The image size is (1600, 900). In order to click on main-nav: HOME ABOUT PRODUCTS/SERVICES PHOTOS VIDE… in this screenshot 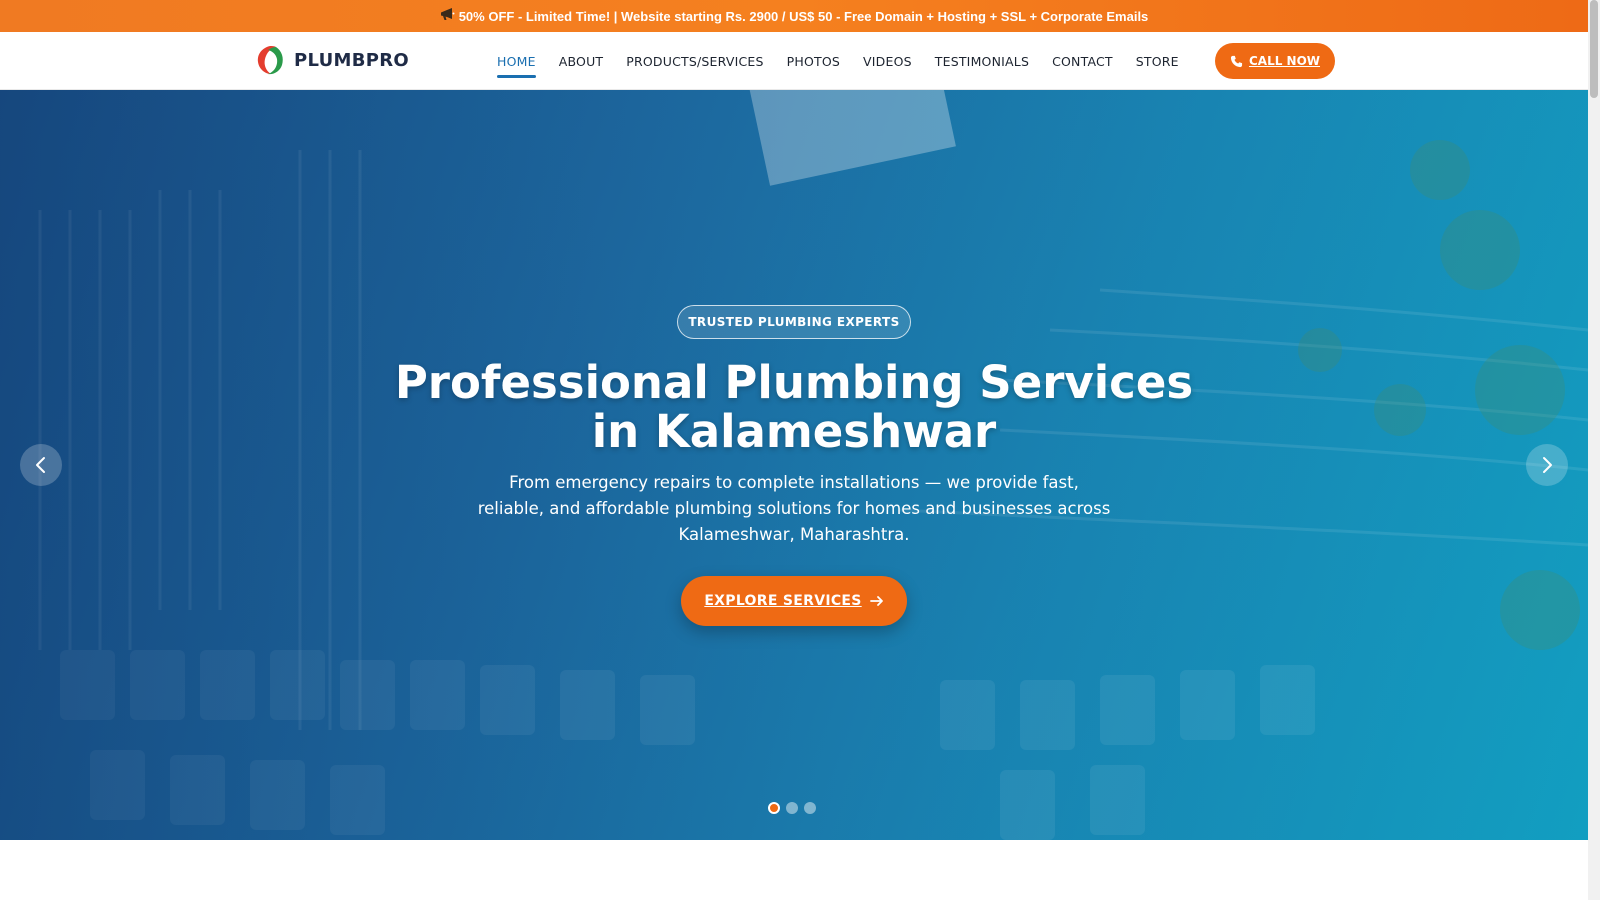, I will do `click(843, 61)`.